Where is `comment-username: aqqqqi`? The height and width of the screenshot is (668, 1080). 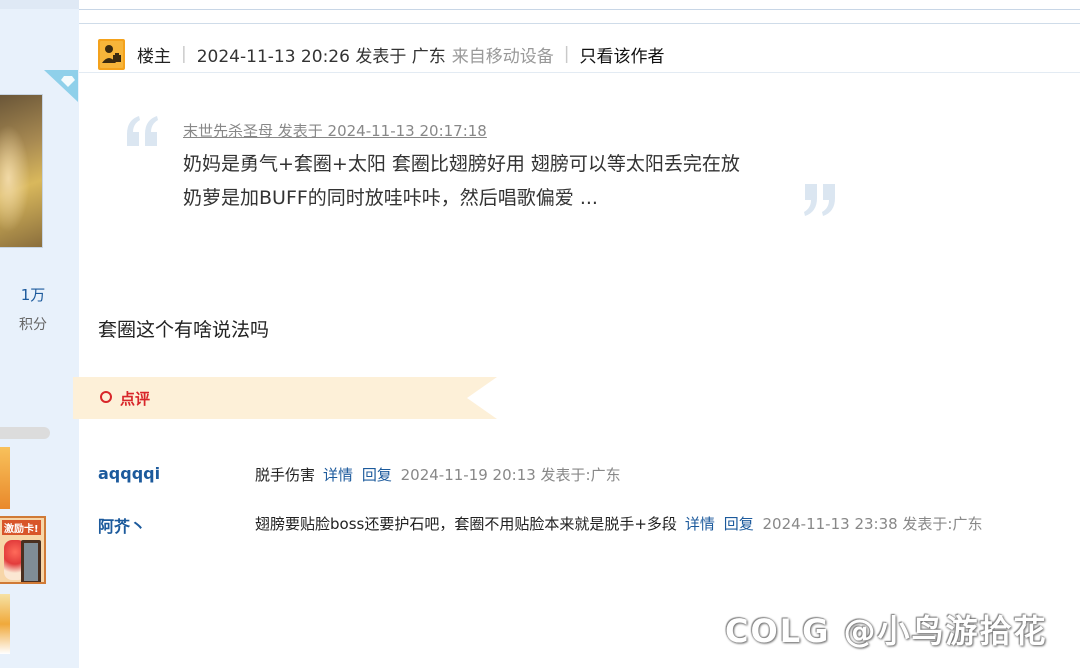
comment-username: aqqqqi is located at coordinates (129, 473).